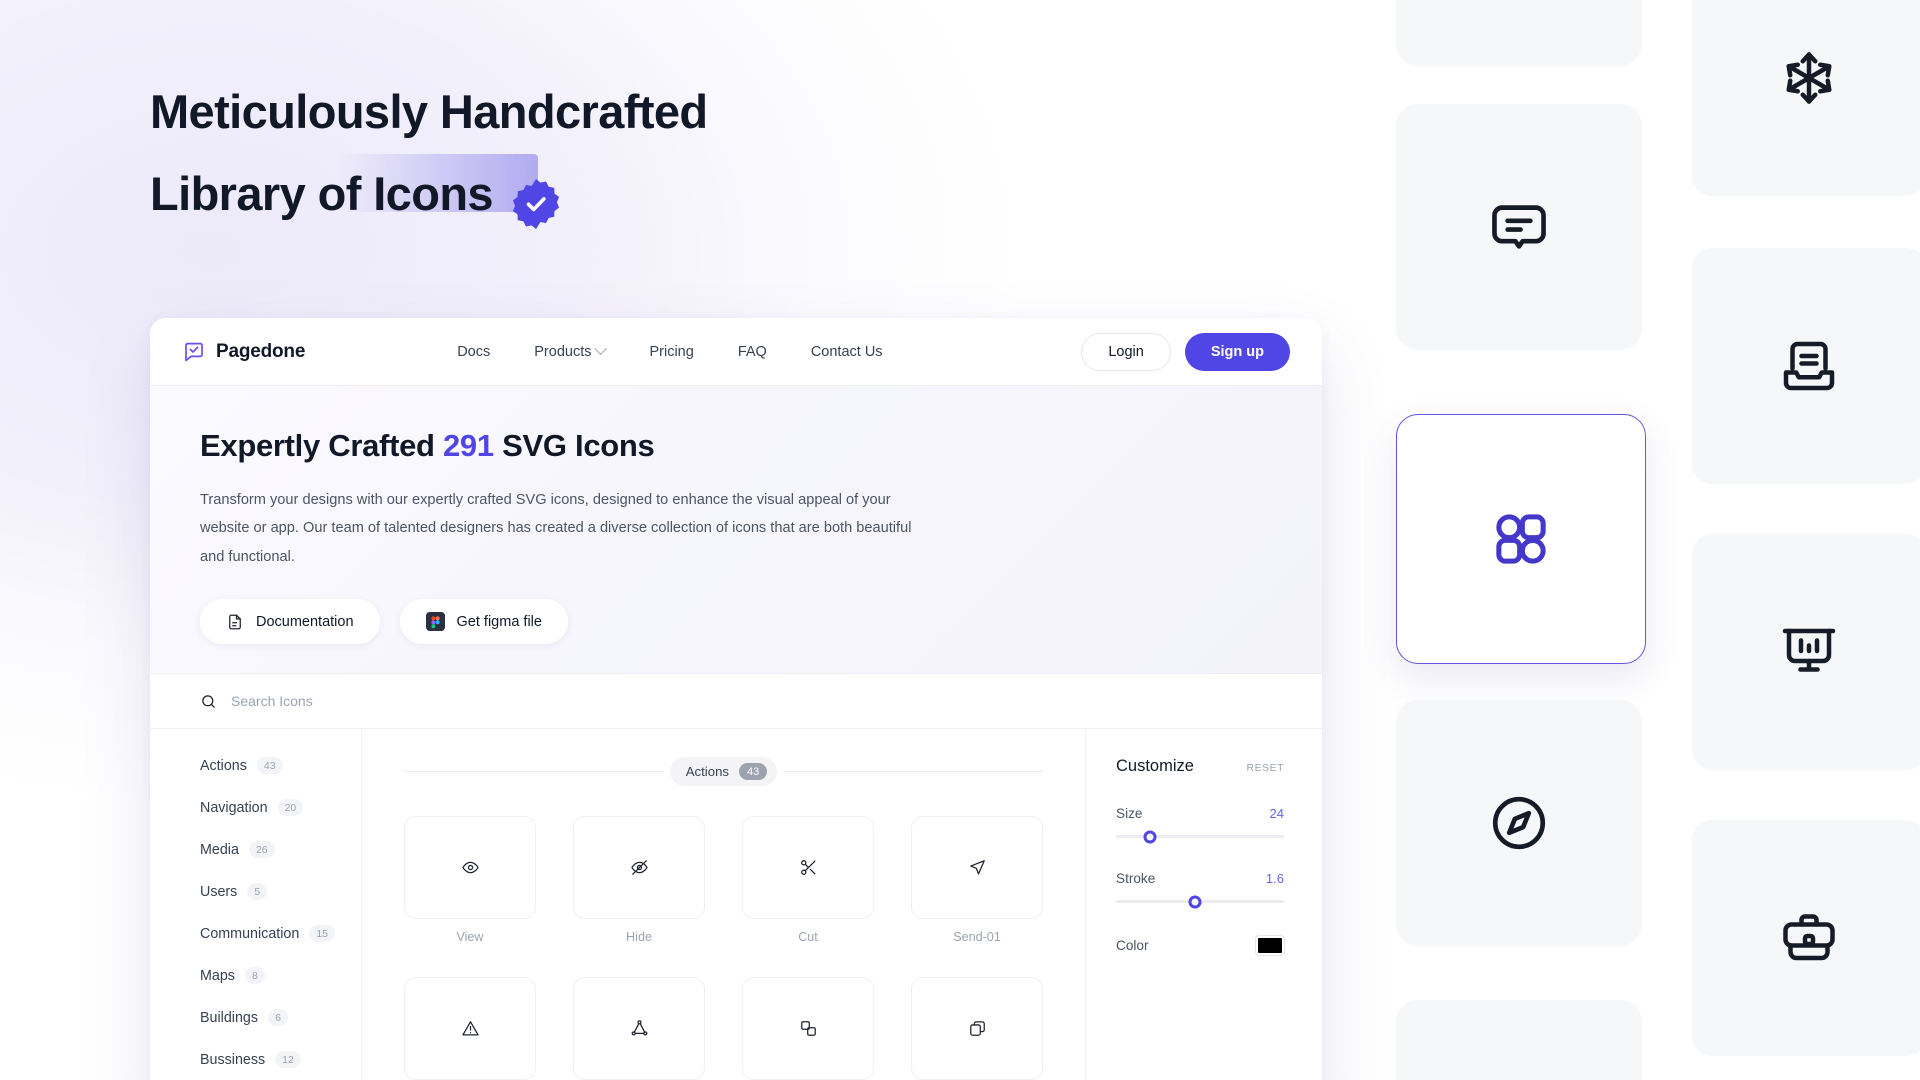 Image resolution: width=1920 pixels, height=1080 pixels. I want to click on sidebar-item-media: Media 26, so click(280, 849).